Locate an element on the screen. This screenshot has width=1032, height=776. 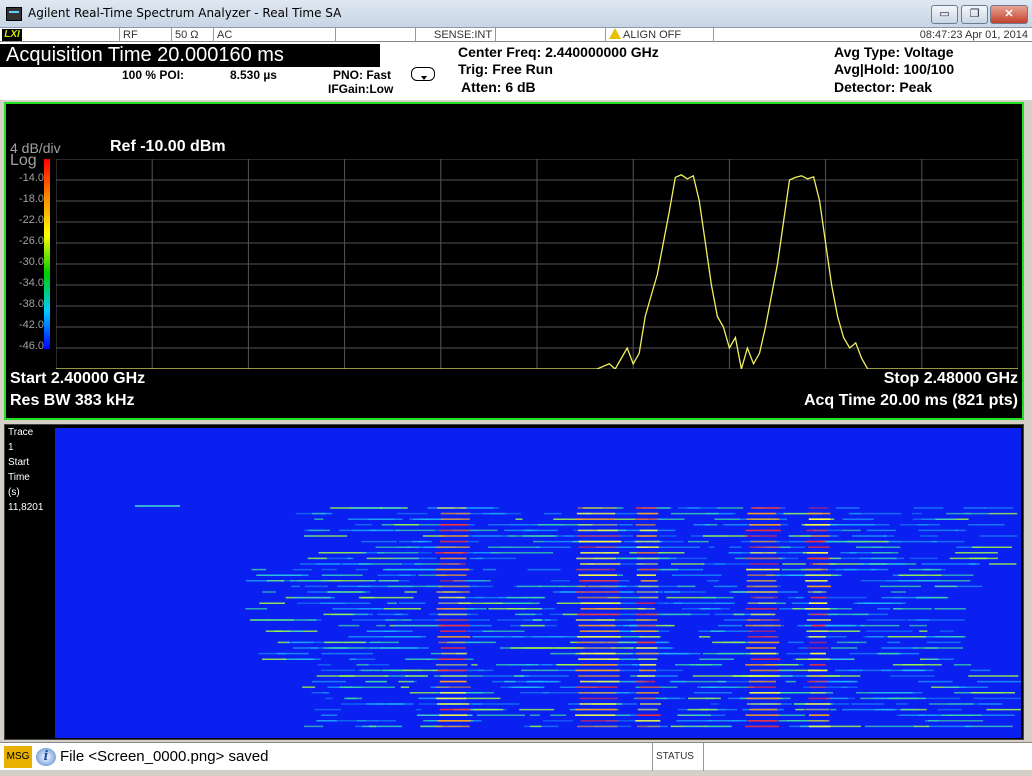
waterfall-label-line: Time is located at coordinates (19, 477).